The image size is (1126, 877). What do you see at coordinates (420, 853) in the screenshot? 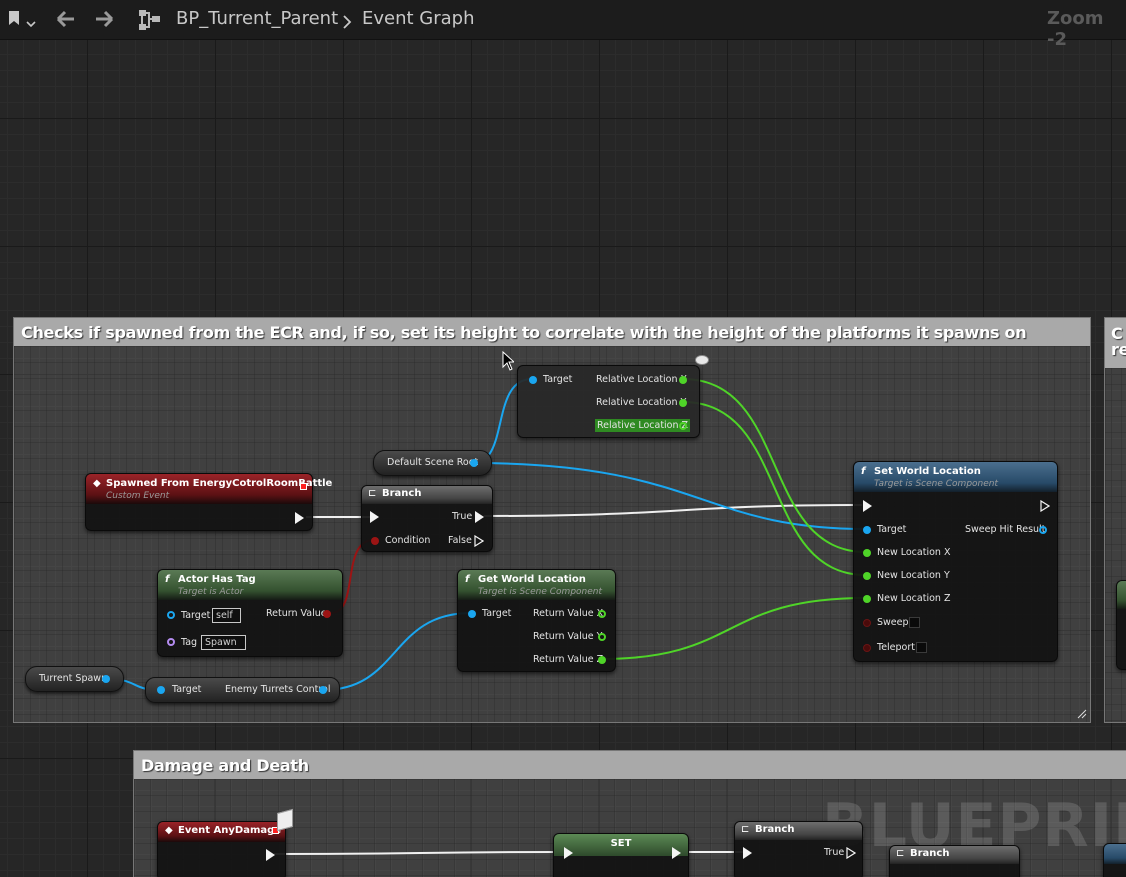
I see `exec-wire-damage-set` at bounding box center [420, 853].